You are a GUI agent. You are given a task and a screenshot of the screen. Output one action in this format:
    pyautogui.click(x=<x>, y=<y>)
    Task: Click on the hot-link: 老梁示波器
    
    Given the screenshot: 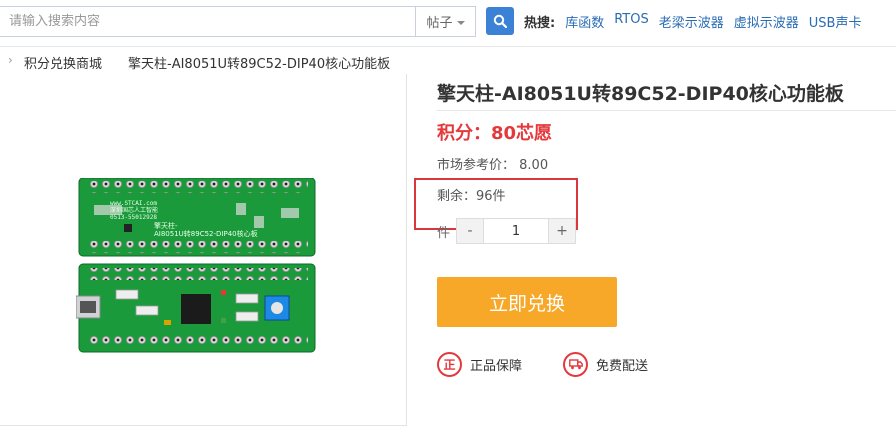 What is the action you would take?
    pyautogui.click(x=691, y=21)
    